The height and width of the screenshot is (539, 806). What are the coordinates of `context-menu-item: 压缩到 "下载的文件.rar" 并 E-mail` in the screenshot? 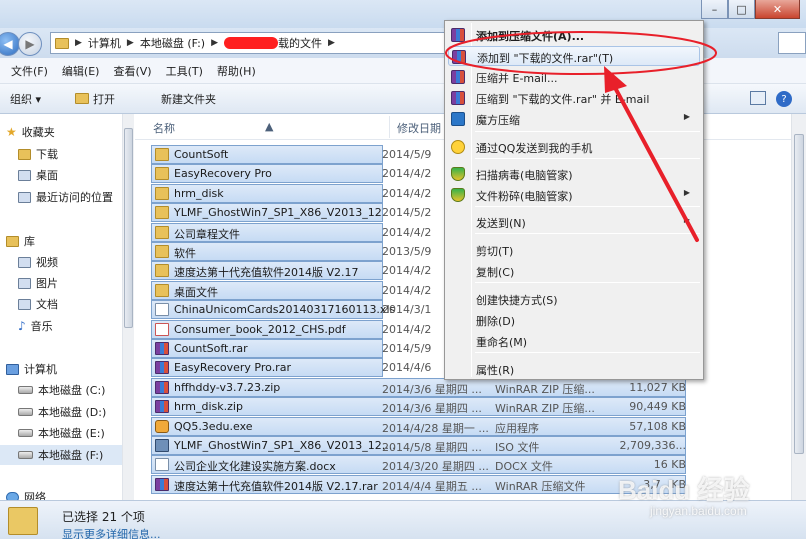 It's located at (574, 98).